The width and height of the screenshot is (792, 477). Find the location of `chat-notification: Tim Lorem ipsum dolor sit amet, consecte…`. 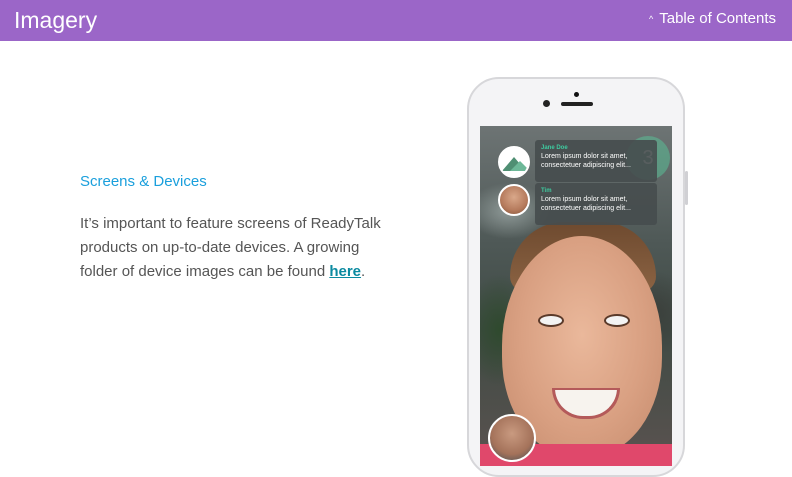

chat-notification: Tim Lorem ipsum dolor sit amet, consecte… is located at coordinates (596, 204).